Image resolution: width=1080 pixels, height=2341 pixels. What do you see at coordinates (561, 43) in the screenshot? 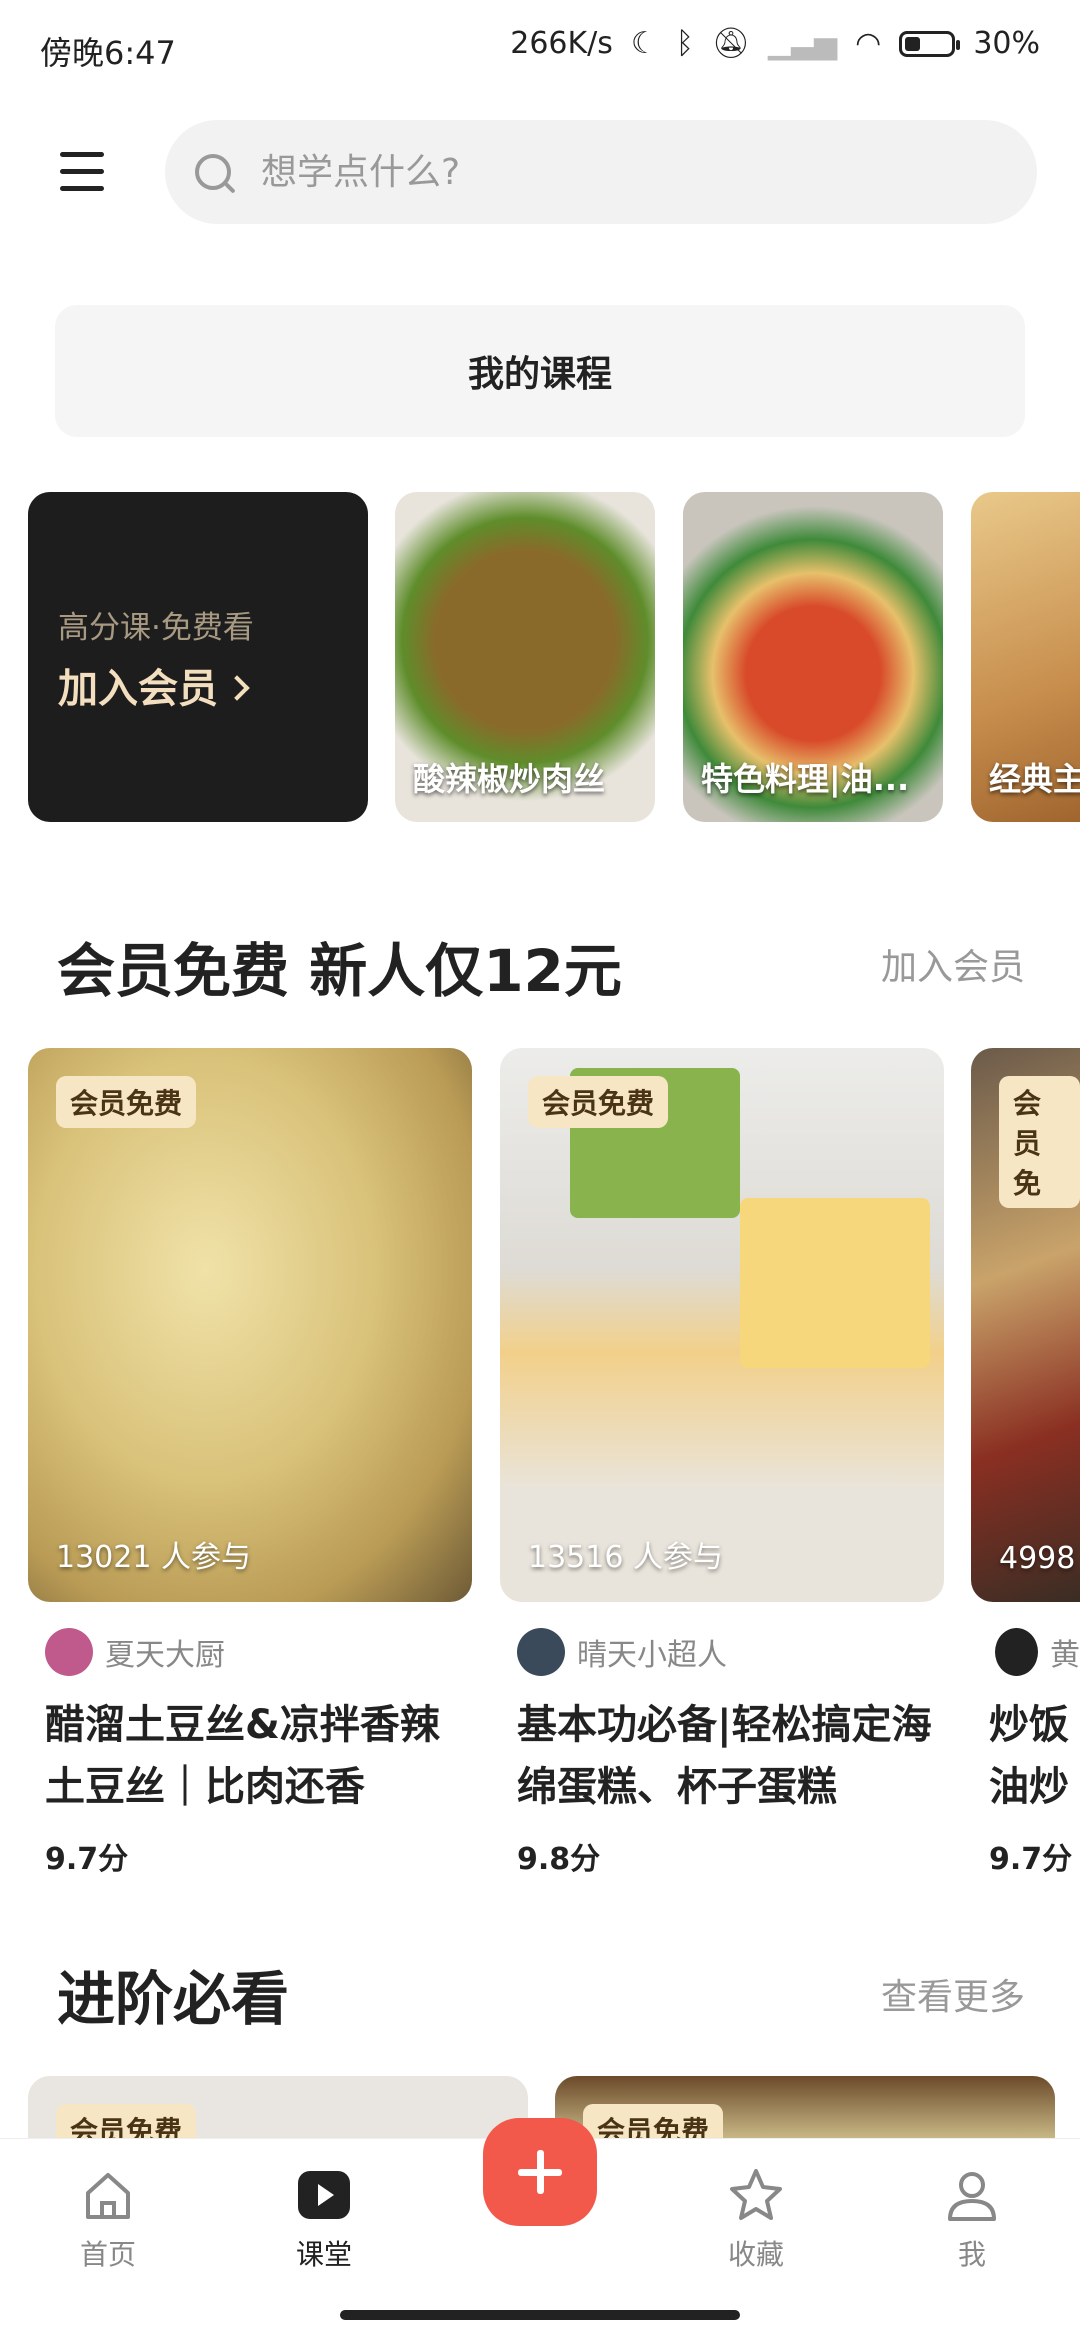
I see `network-speed: 266K/s` at bounding box center [561, 43].